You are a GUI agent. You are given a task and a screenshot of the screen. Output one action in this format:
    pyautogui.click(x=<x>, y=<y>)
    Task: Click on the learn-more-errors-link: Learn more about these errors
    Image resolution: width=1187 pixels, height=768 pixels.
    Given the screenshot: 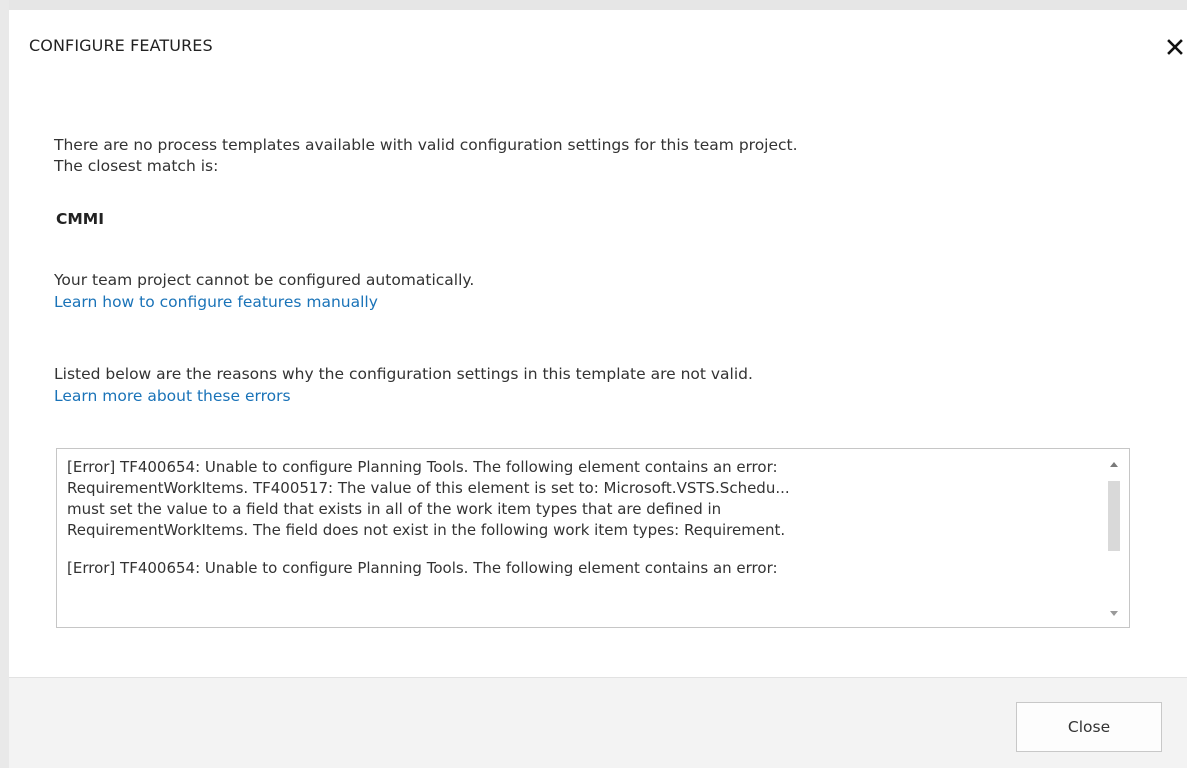 What is the action you would take?
    pyautogui.click(x=172, y=396)
    